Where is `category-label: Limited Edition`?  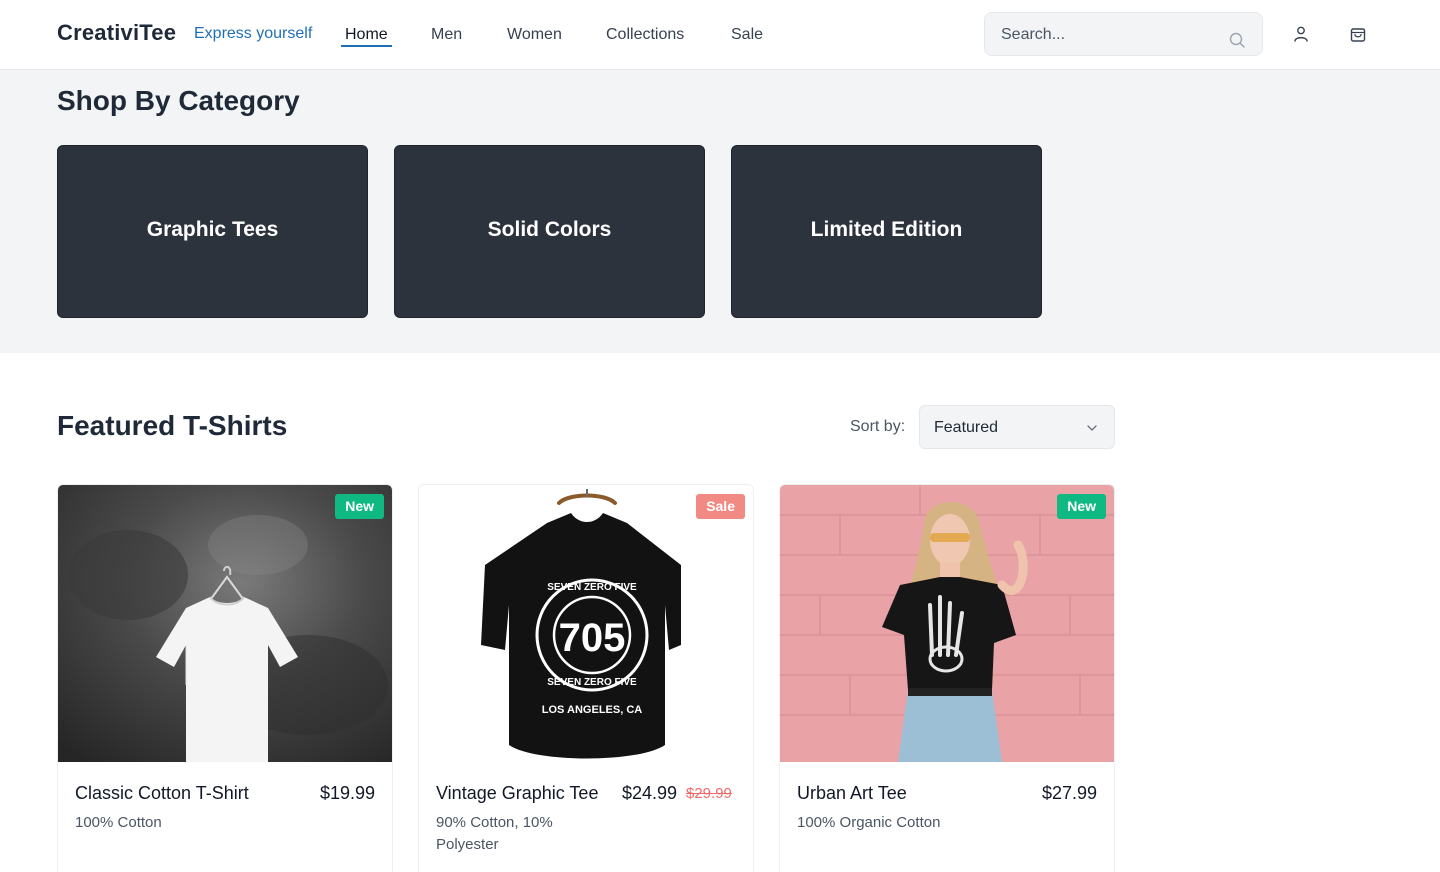
category-label: Limited Edition is located at coordinates (886, 229).